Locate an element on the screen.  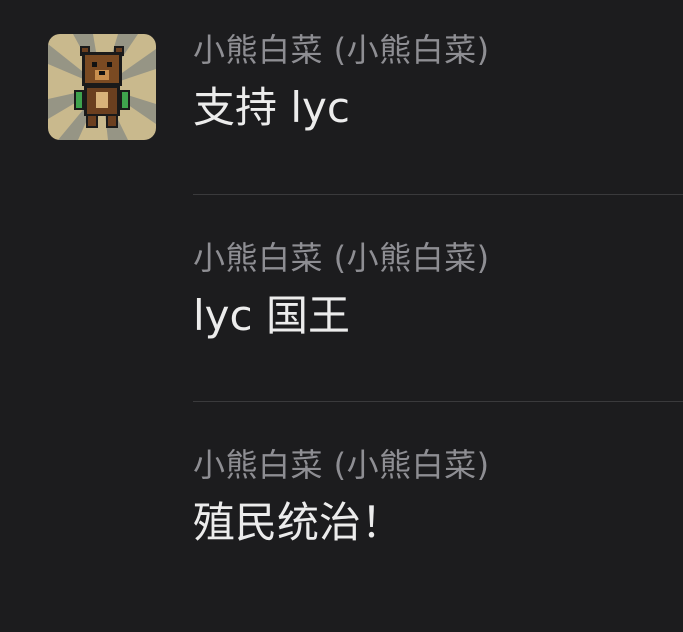
message-item: 小熊白菜 (小熊白菜) 支持 lyc is located at coordinates (438, 82).